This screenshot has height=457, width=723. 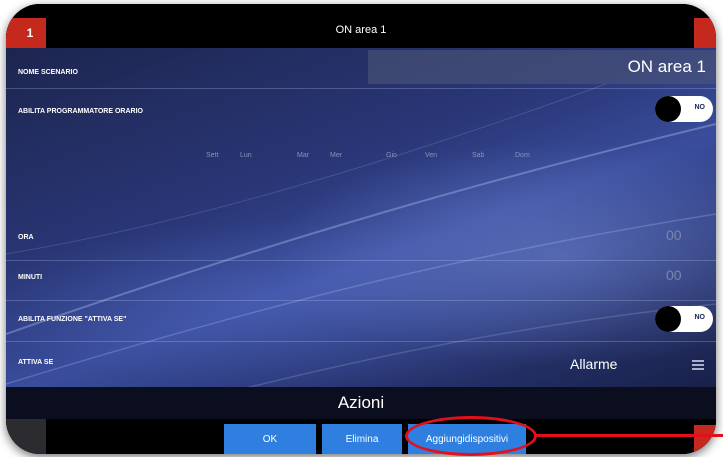 I want to click on minuti-value: 00, so click(x=674, y=275).